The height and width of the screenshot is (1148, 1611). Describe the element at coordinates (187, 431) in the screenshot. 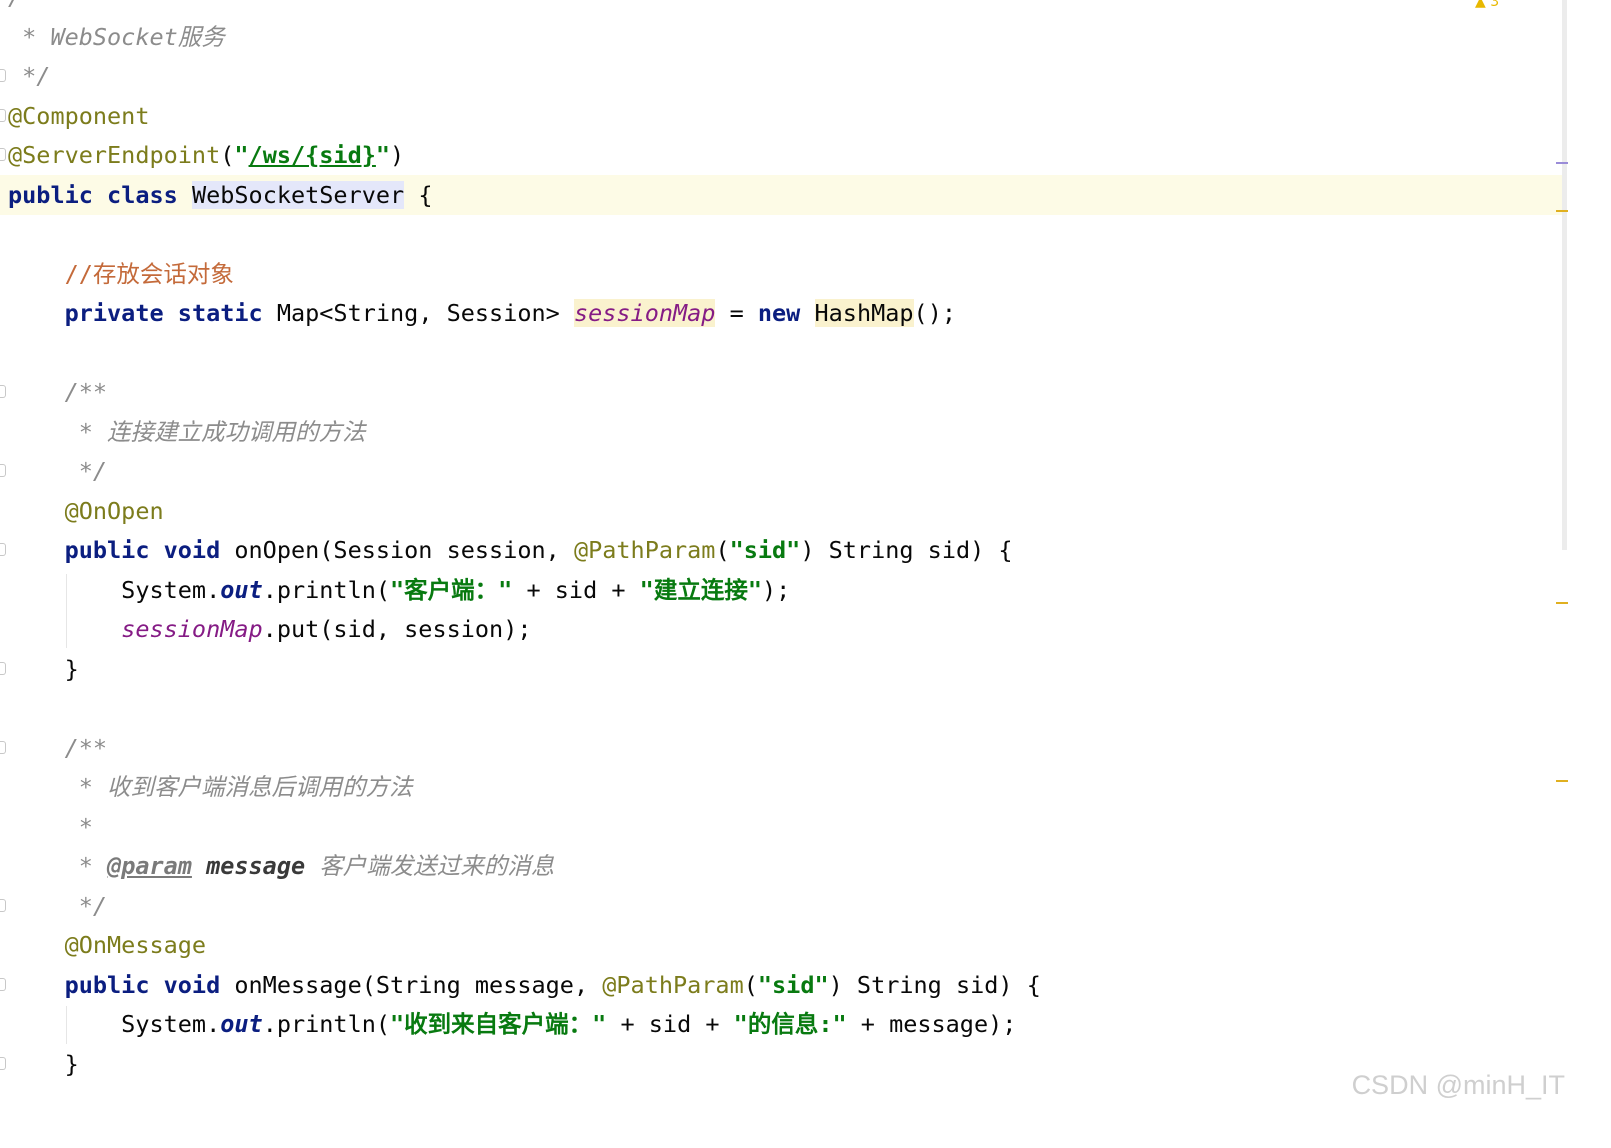

I see `code-token: * 连接建立成功调用的方法` at that location.